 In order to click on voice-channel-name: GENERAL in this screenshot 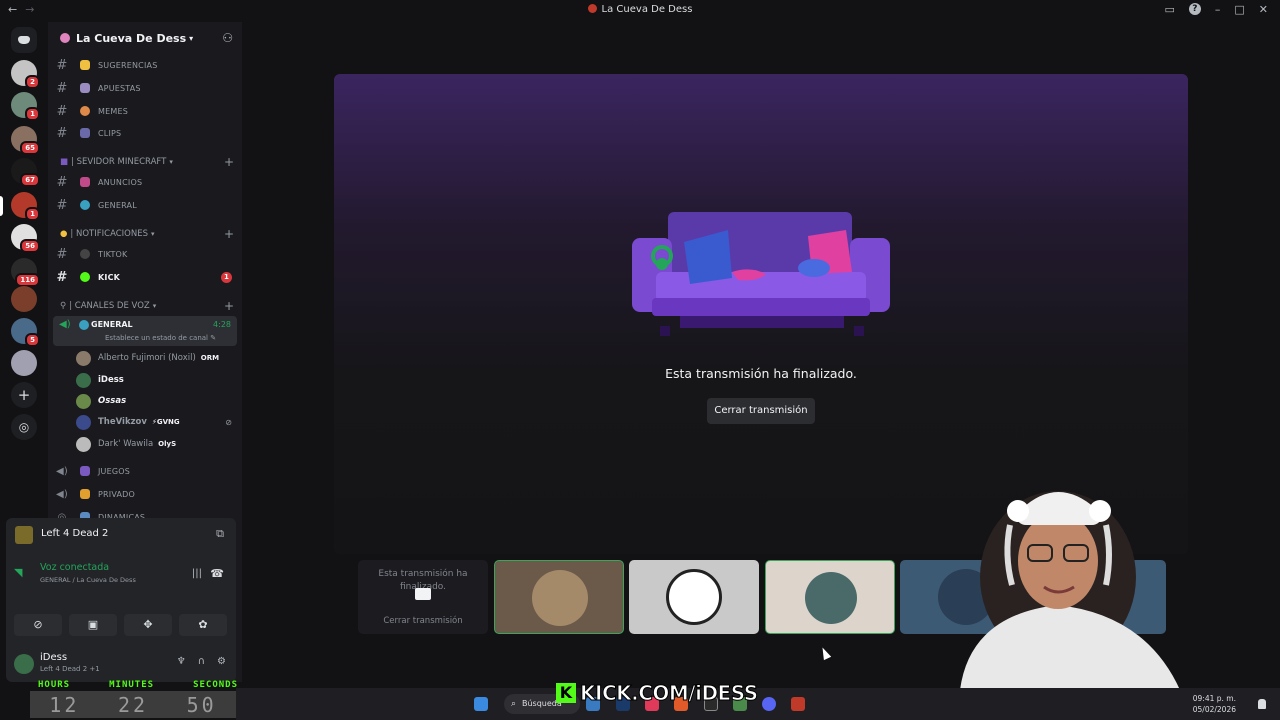, I will do `click(112, 324)`.